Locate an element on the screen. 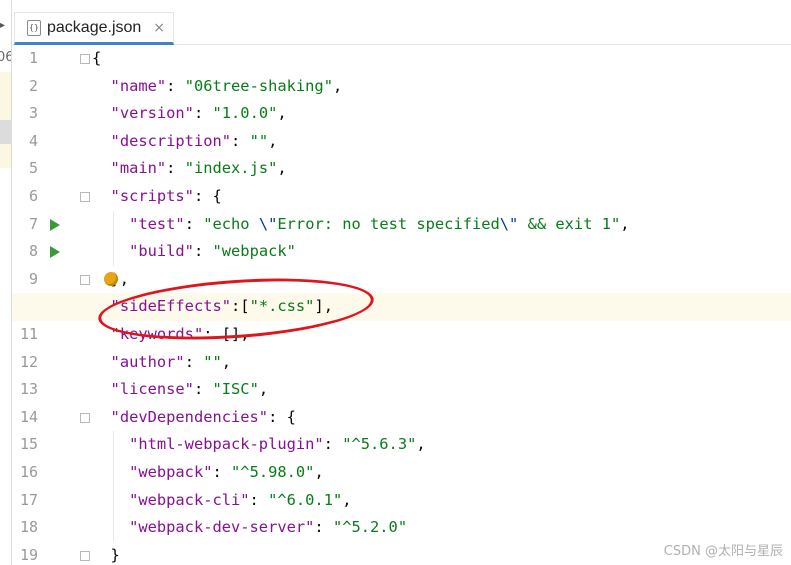 The image size is (791, 565). code-token: "author" is located at coordinates (147, 361).